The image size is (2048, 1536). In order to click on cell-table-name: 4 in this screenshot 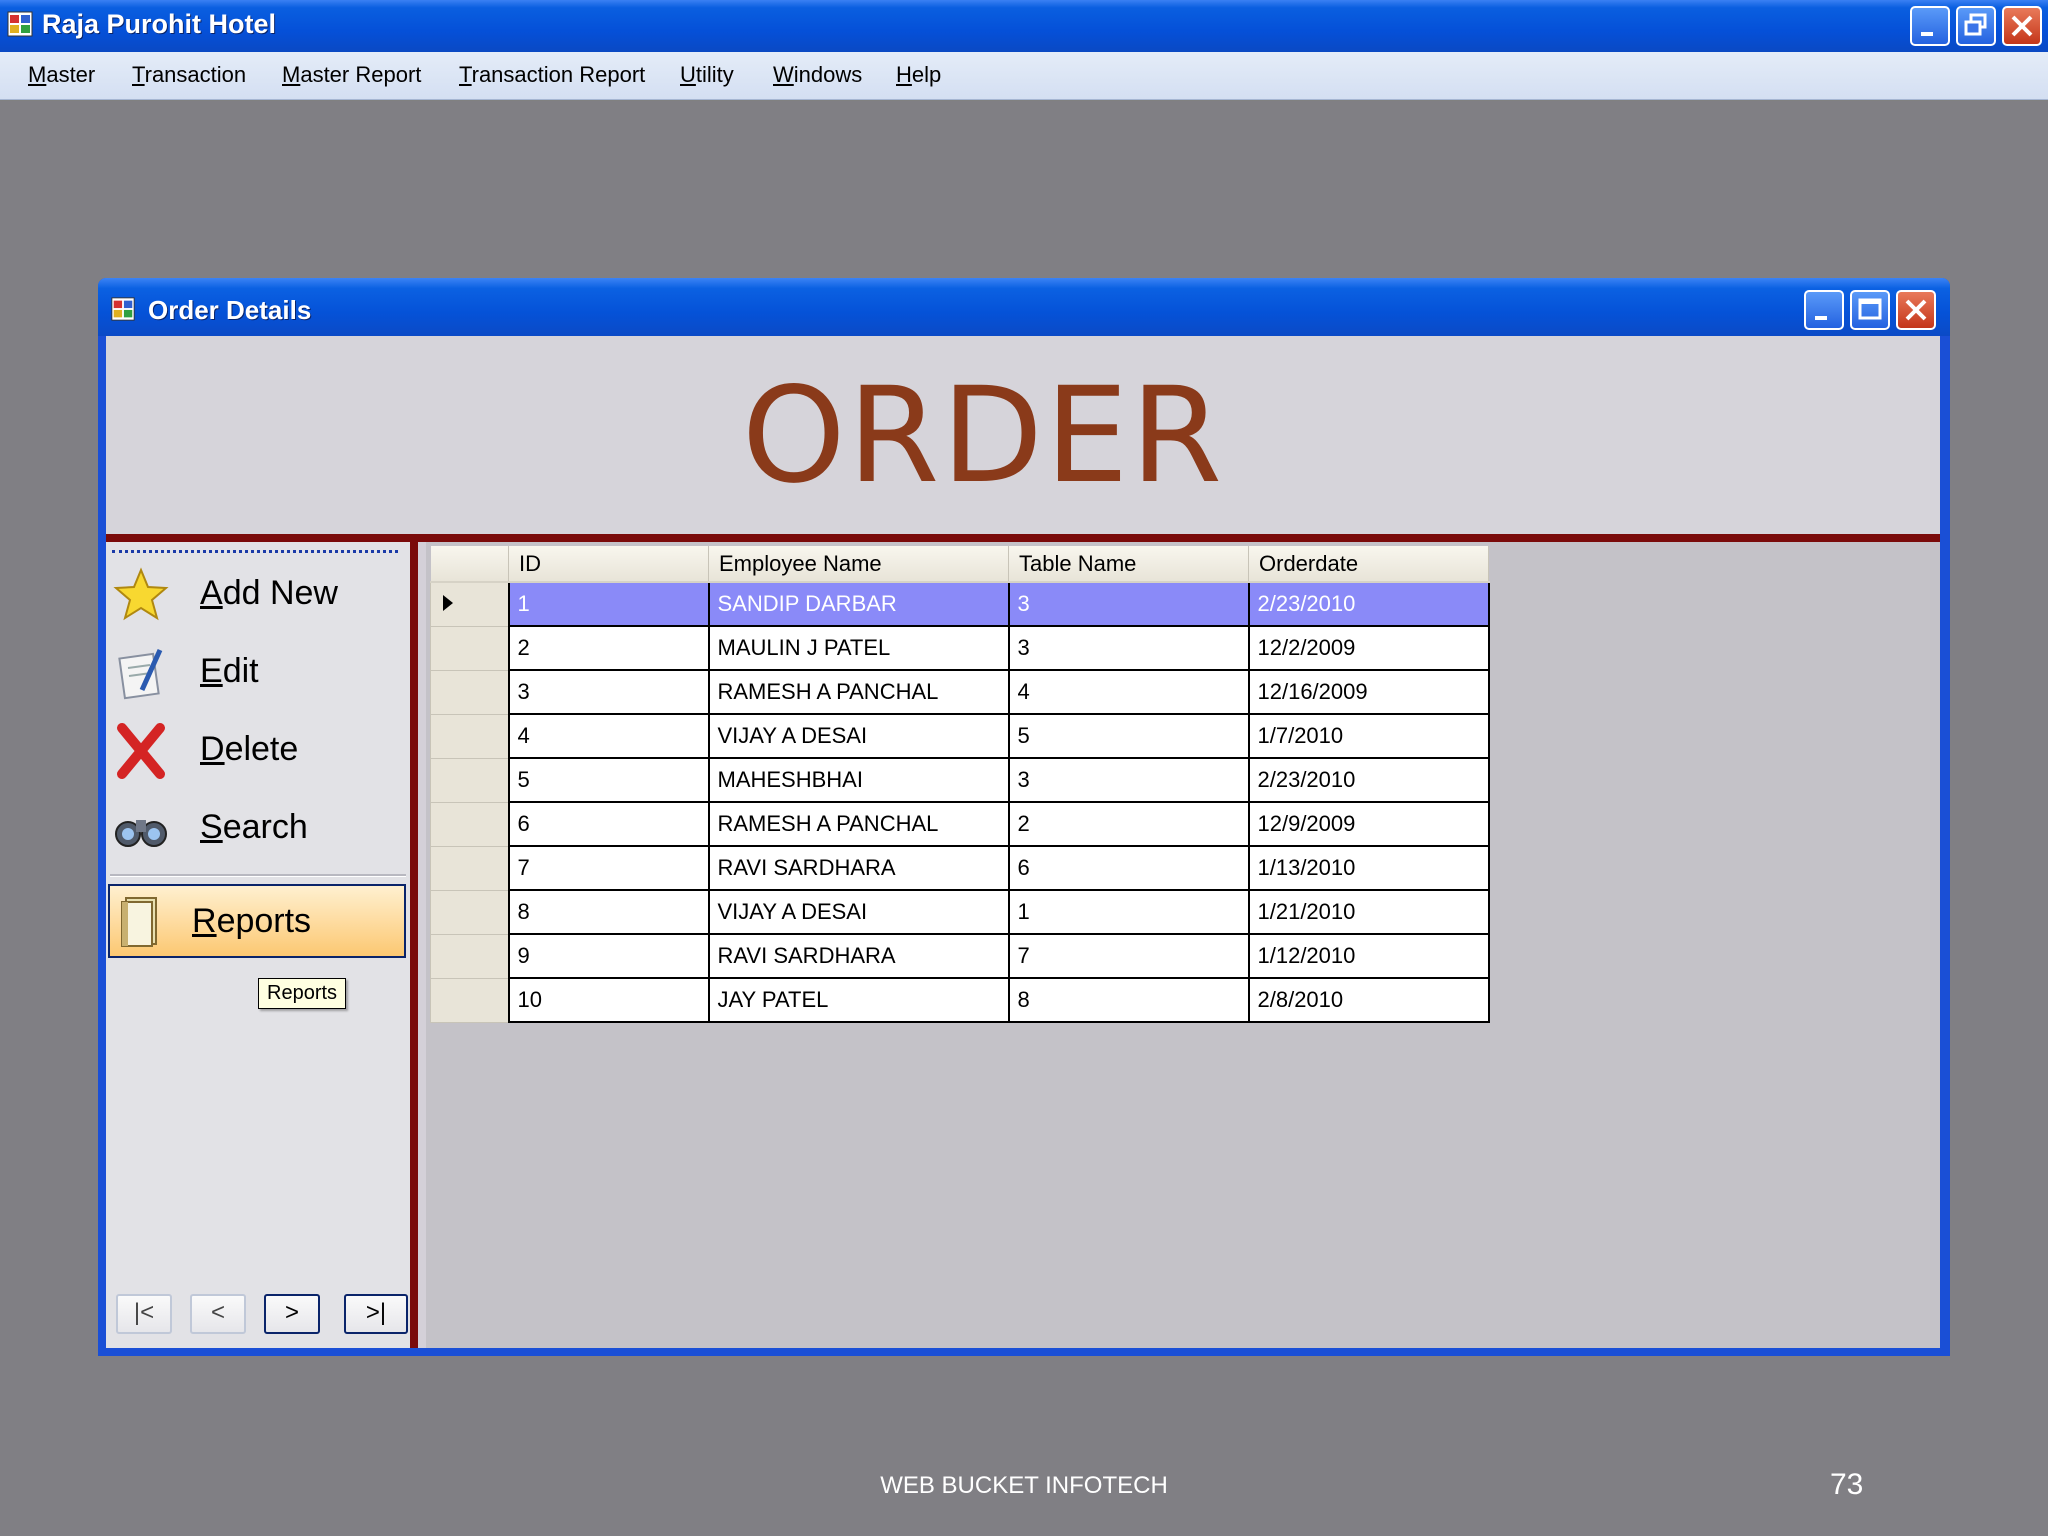, I will do `click(1128, 692)`.